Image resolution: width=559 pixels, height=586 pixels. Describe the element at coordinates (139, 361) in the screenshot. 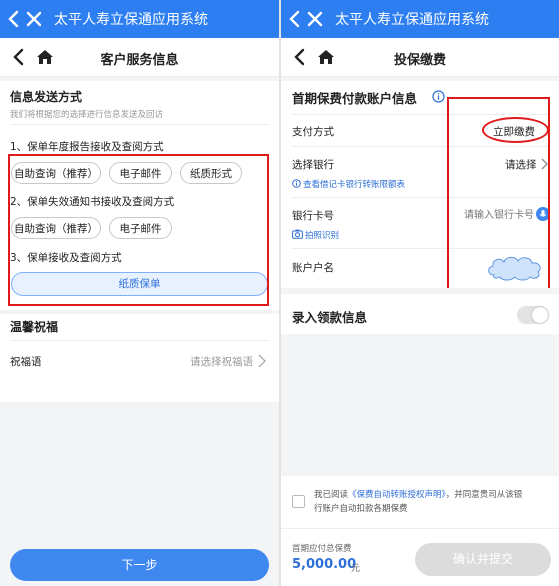

I see `greeting-row: 祝福语 请选择祝福语` at that location.